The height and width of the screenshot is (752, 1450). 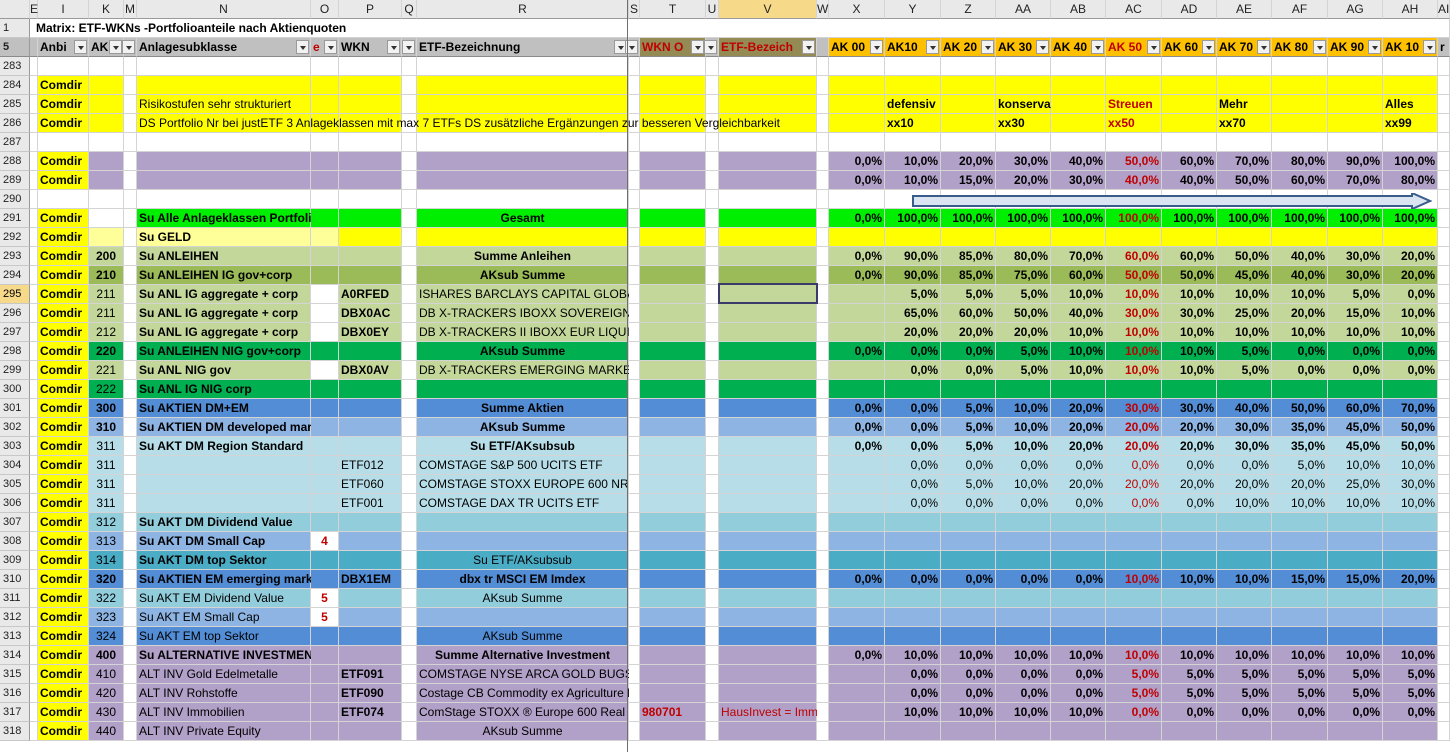 I want to click on header-wkn-o: WKN O, so click(x=673, y=47).